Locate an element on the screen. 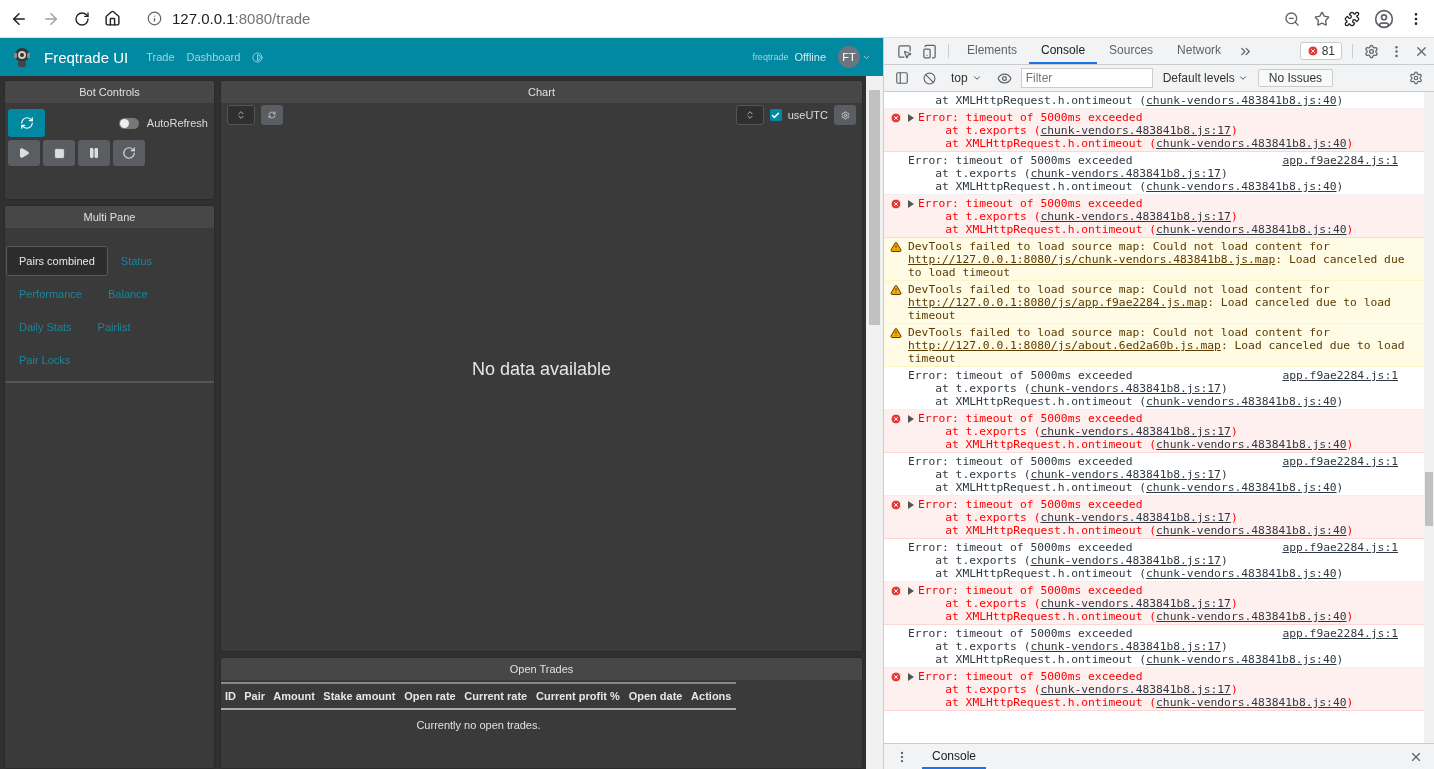 Image resolution: width=1434 pixels, height=769 pixels. pane-tab: Pairs combined is located at coordinates (57, 261).